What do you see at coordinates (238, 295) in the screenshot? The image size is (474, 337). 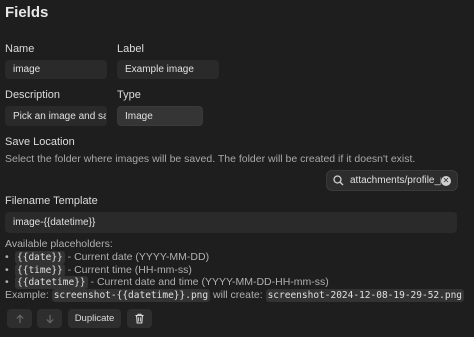 I see `example-mid: will create:` at bounding box center [238, 295].